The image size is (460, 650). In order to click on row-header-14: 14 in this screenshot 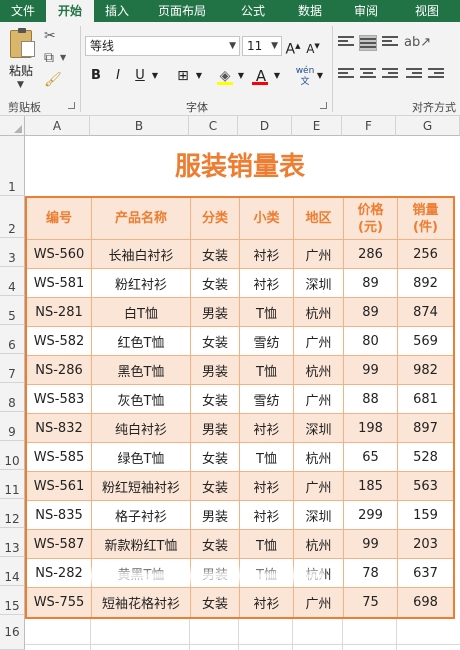, I will do `click(12, 571)`.